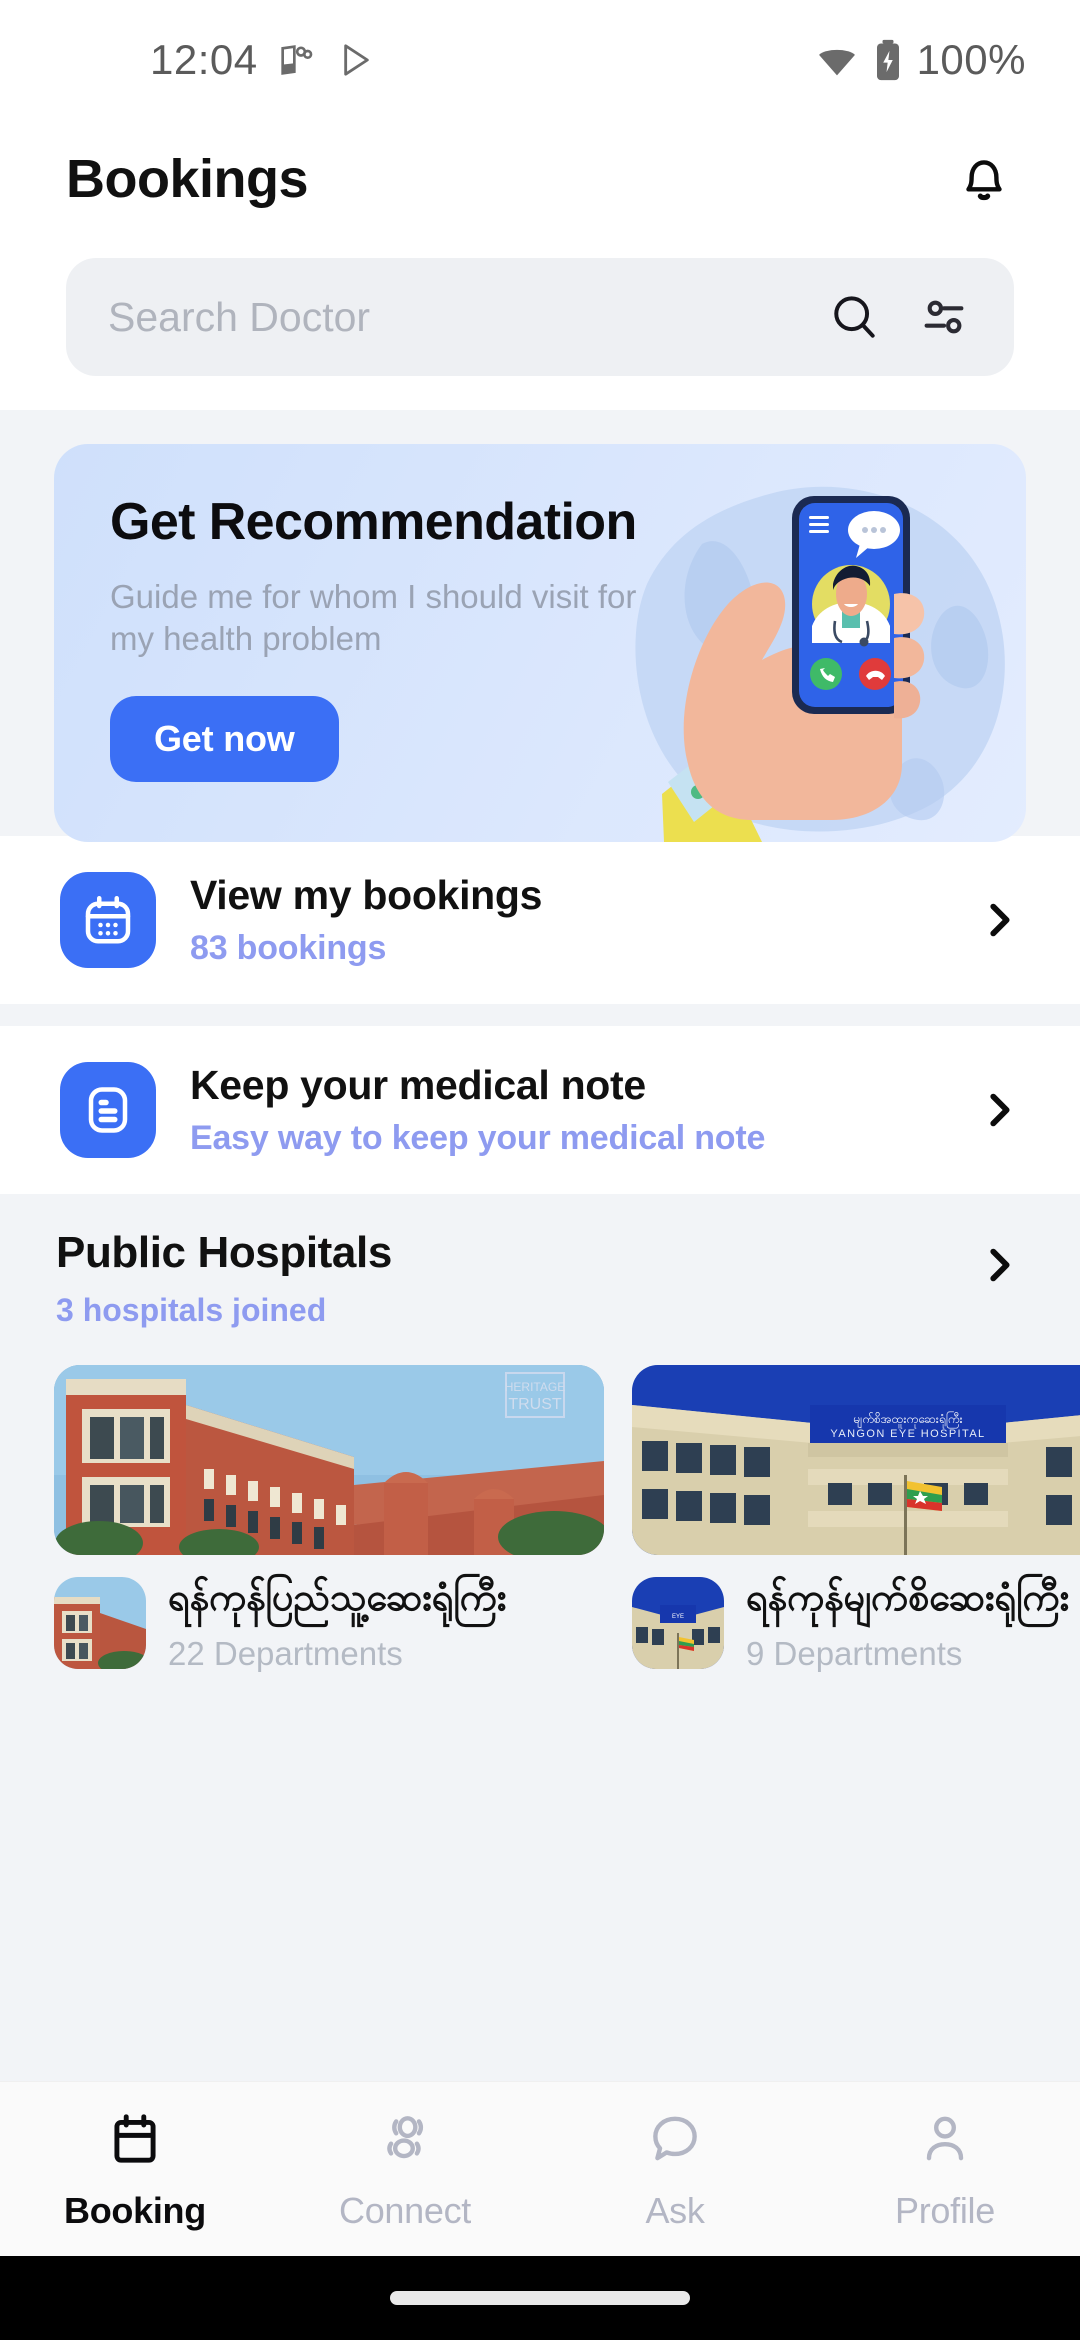 Image resolution: width=1080 pixels, height=2340 pixels. Describe the element at coordinates (678, 1623) in the screenshot. I see `hospital-thumbnail: EYE` at that location.